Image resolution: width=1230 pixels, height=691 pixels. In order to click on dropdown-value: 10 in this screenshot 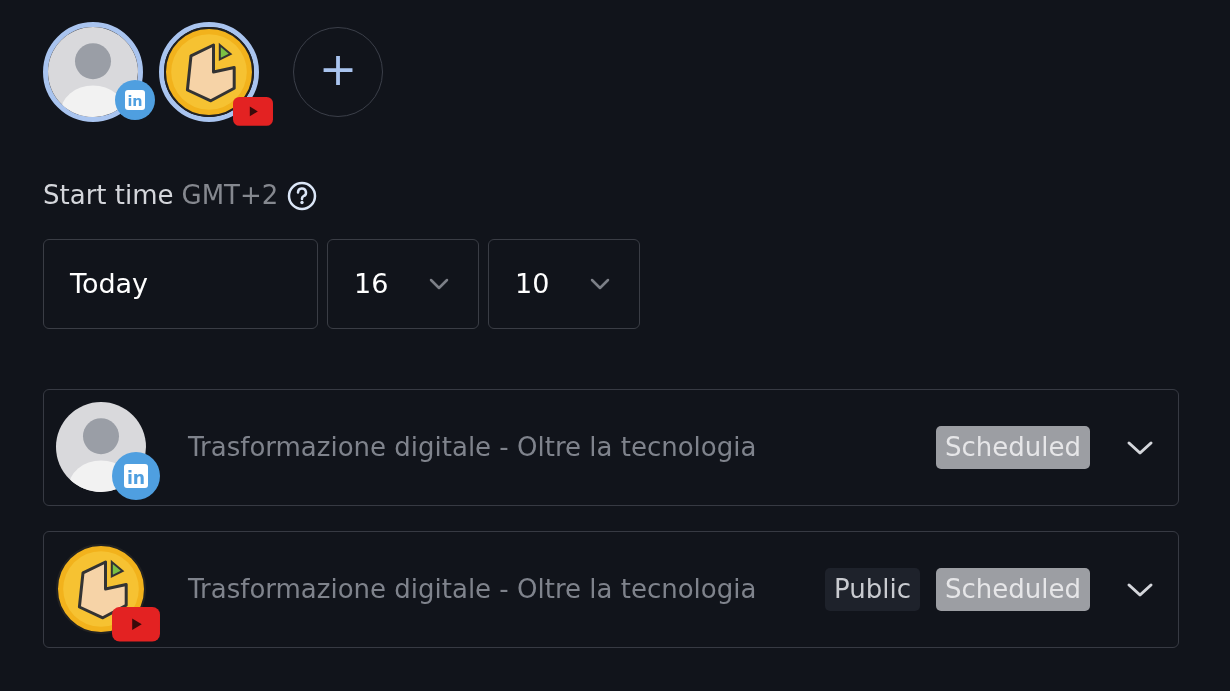, I will do `click(532, 283)`.